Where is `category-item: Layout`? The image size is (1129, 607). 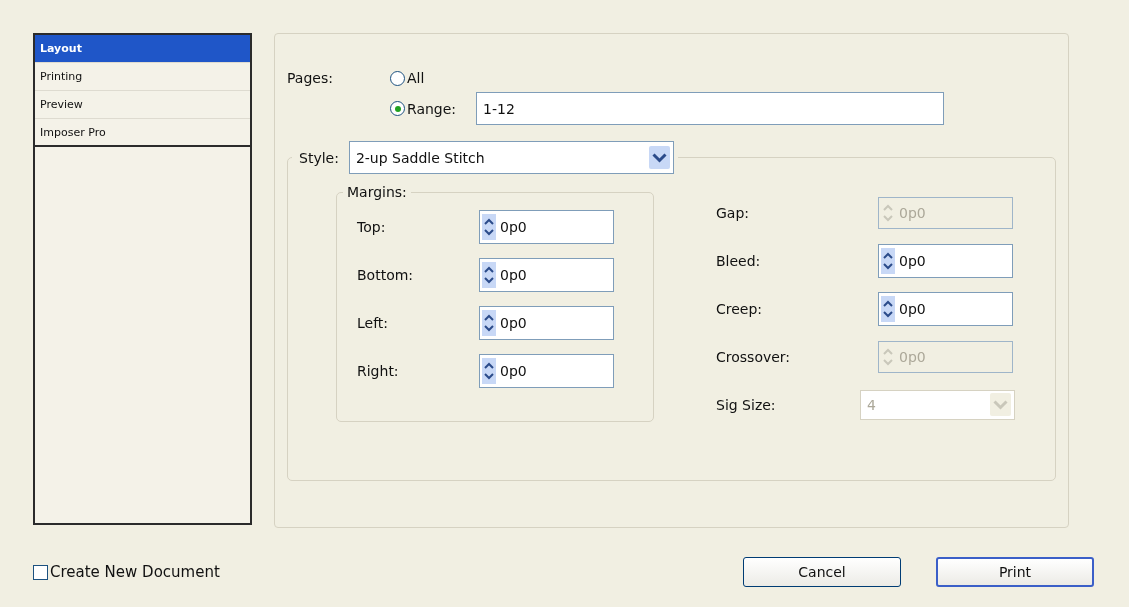
category-item: Layout is located at coordinates (142, 49).